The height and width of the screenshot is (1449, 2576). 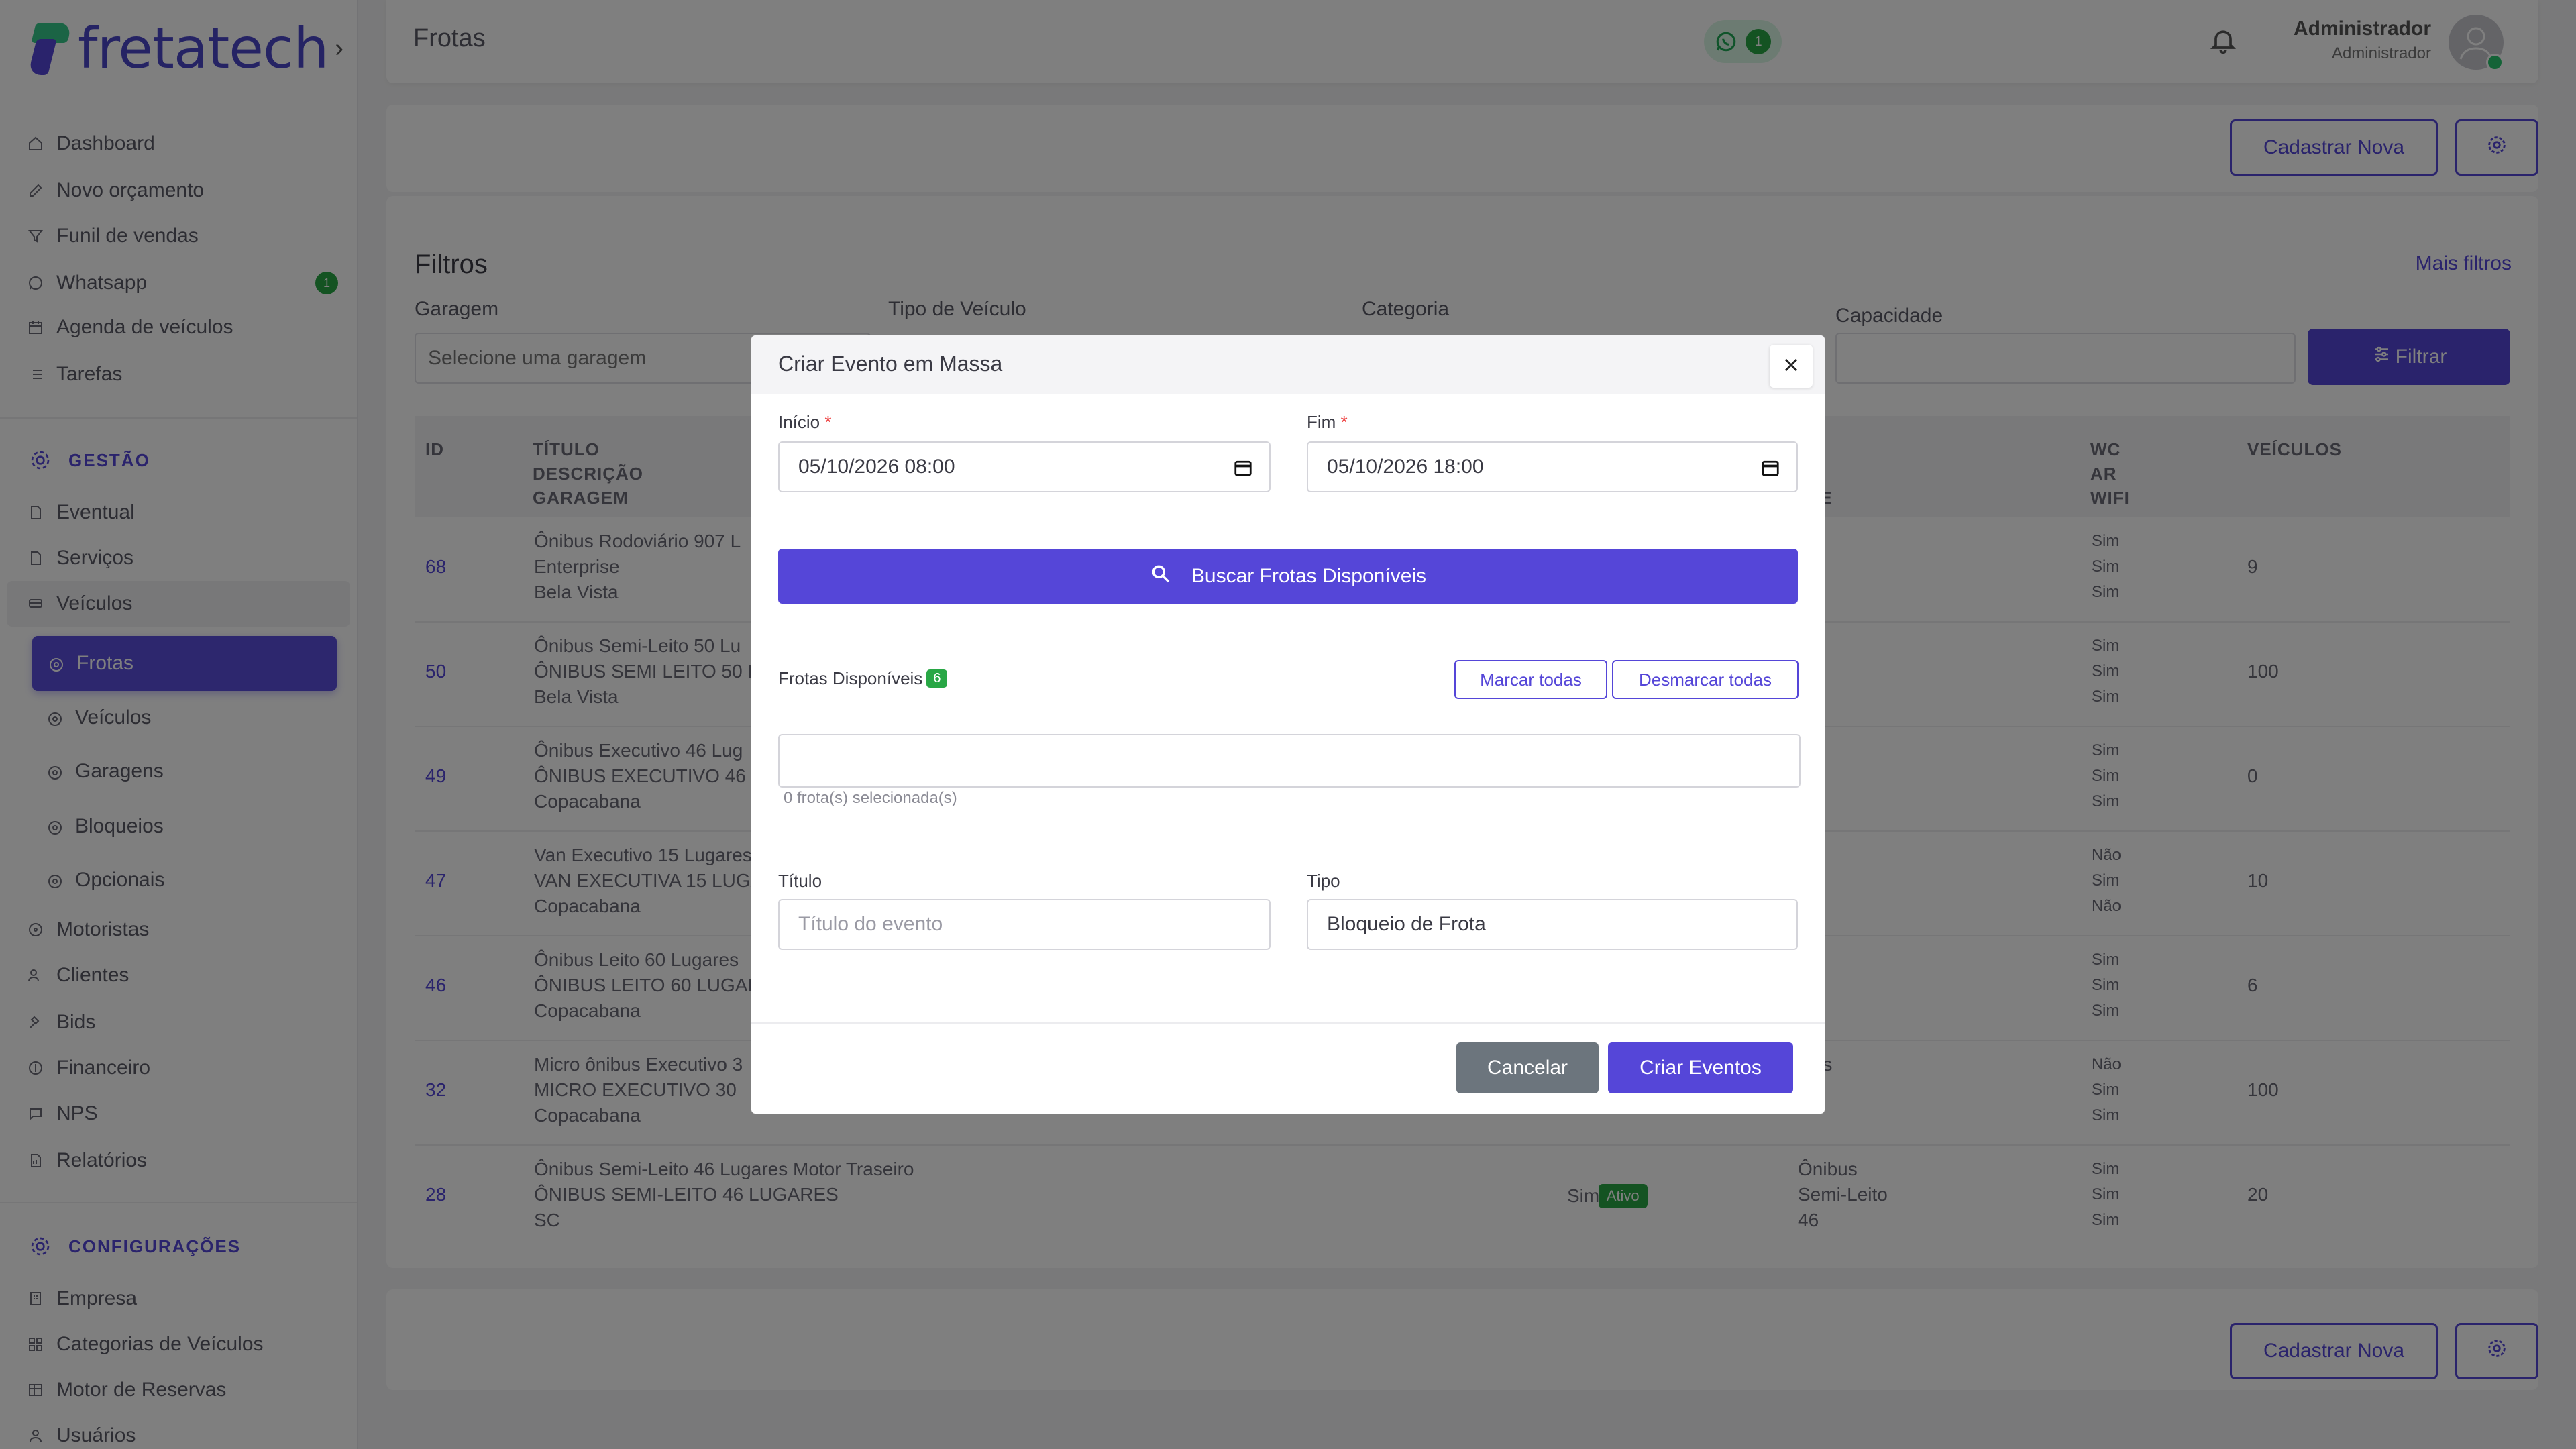 What do you see at coordinates (937, 678) in the screenshot?
I see `frotas-count-badge: 6` at bounding box center [937, 678].